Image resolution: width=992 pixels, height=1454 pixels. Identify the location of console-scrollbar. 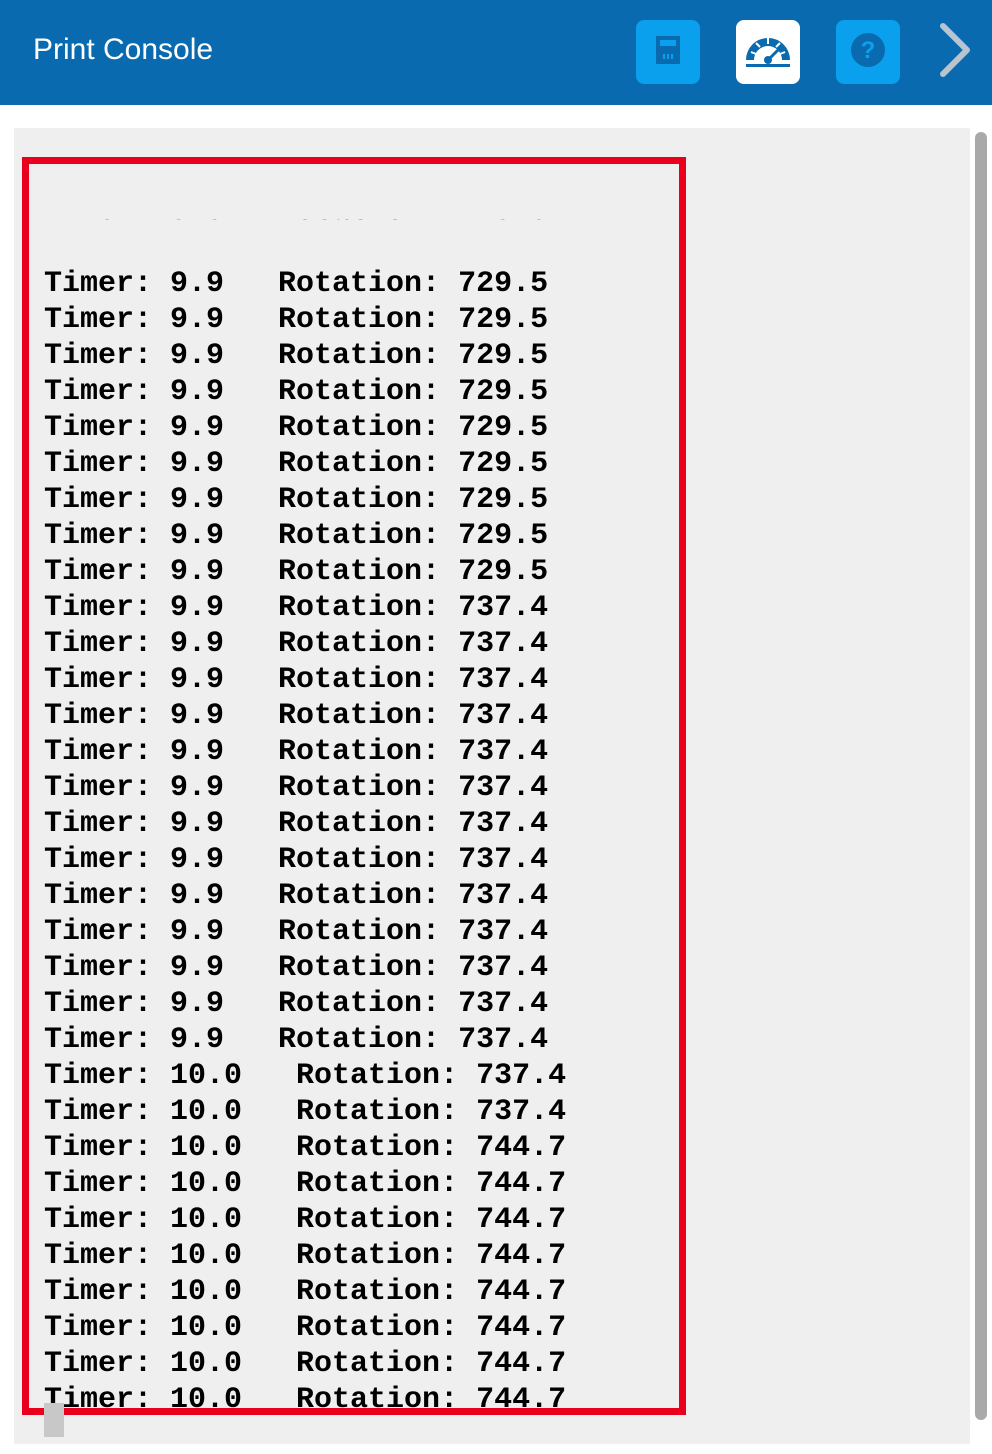
(982, 776).